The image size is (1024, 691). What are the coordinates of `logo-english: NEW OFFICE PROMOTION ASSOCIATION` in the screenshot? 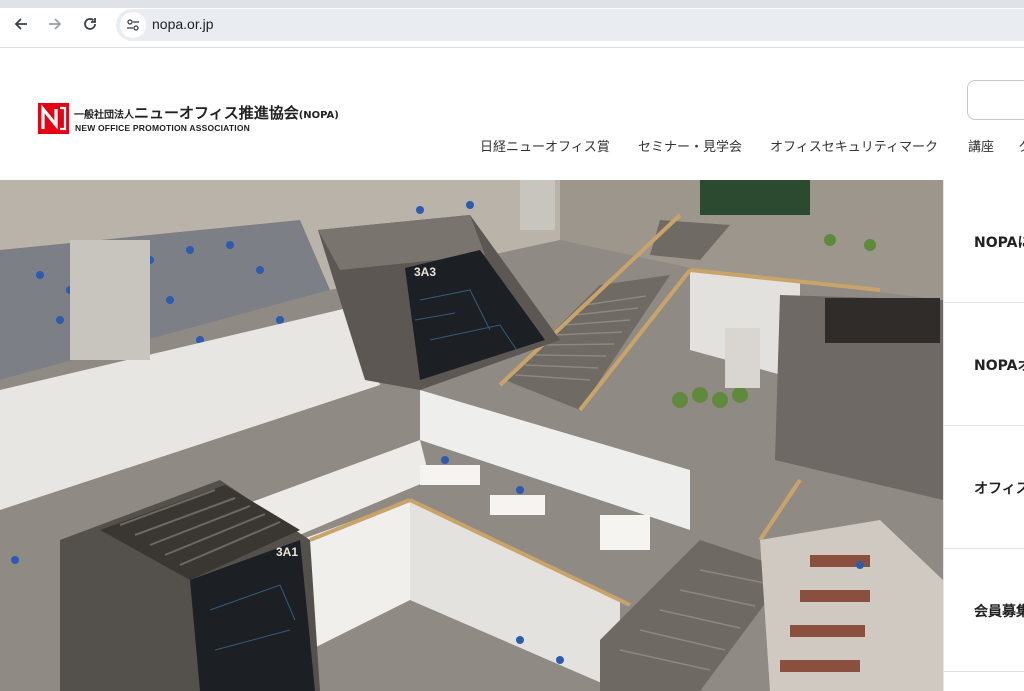 It's located at (162, 128).